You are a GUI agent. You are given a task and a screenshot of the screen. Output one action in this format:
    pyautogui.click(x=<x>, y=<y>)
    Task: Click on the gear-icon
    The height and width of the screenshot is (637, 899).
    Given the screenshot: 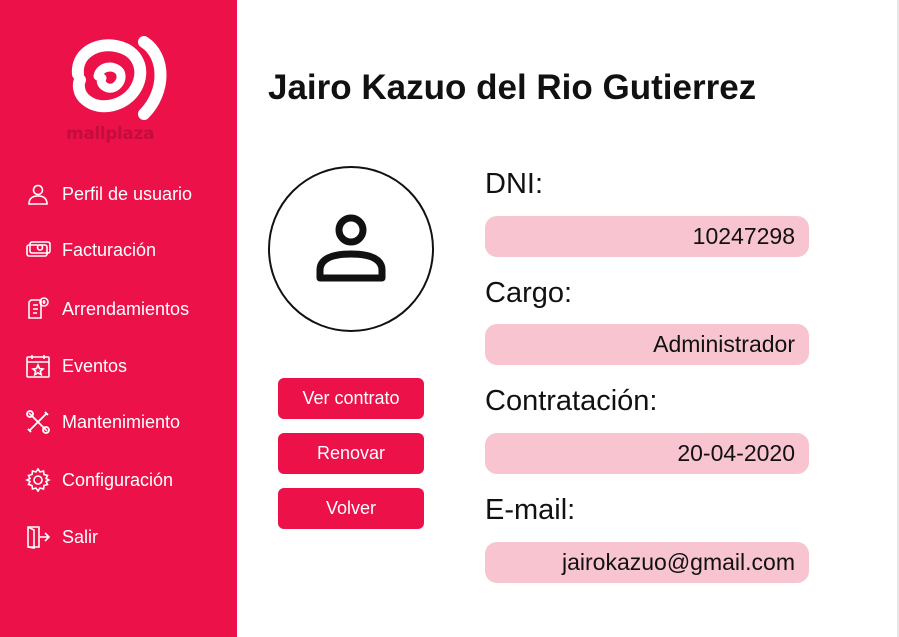 What is the action you would take?
    pyautogui.click(x=38, y=480)
    